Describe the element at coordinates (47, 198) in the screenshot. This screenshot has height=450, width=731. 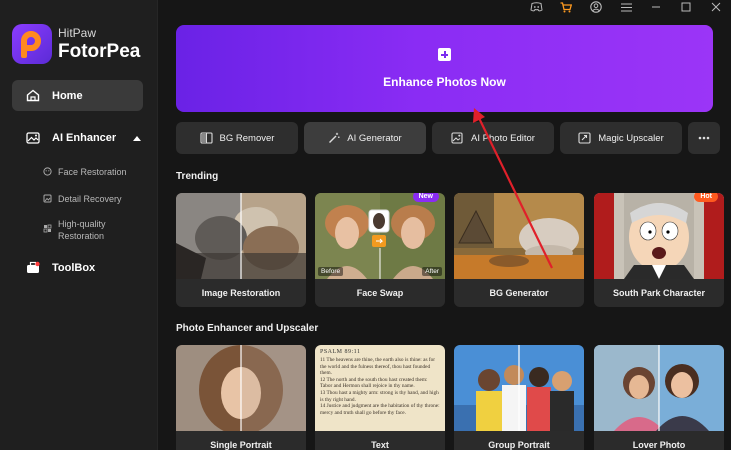
I see `detail-icon` at that location.